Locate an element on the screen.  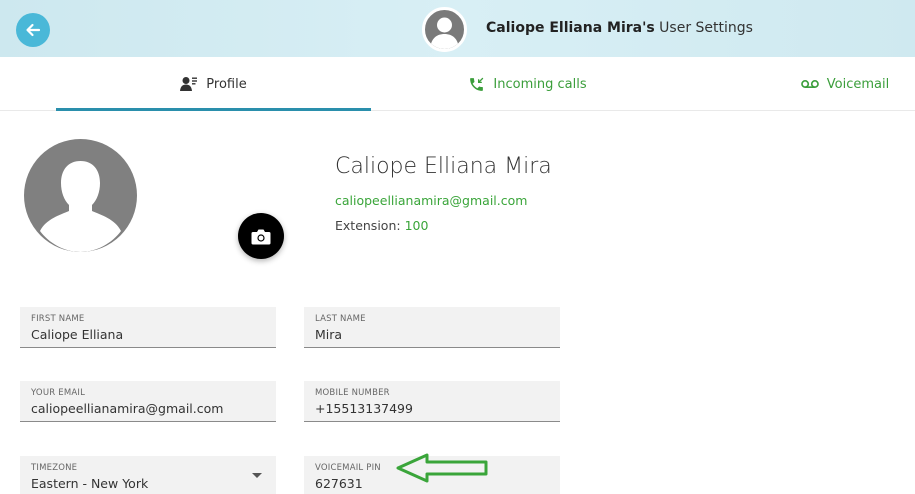
back-button is located at coordinates (33, 30).